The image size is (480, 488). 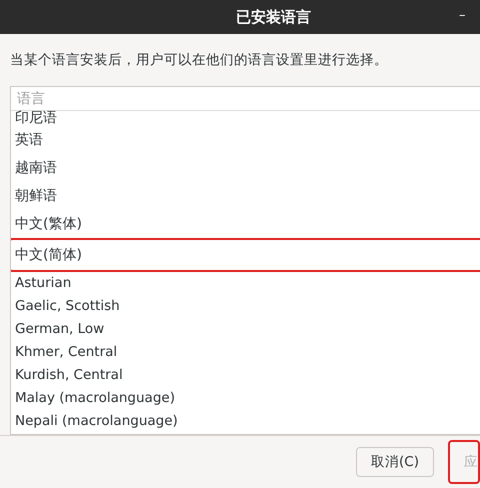 I want to click on language-row: 印尼语, so click(x=245, y=118).